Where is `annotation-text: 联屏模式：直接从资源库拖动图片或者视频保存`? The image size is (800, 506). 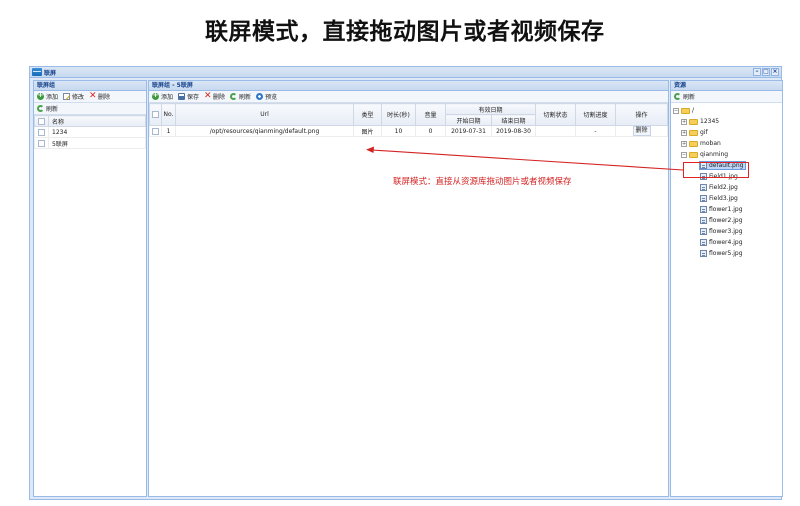
annotation-text: 联屏模式：直接从资源库拖动图片或者视频保存 is located at coordinates (482, 182).